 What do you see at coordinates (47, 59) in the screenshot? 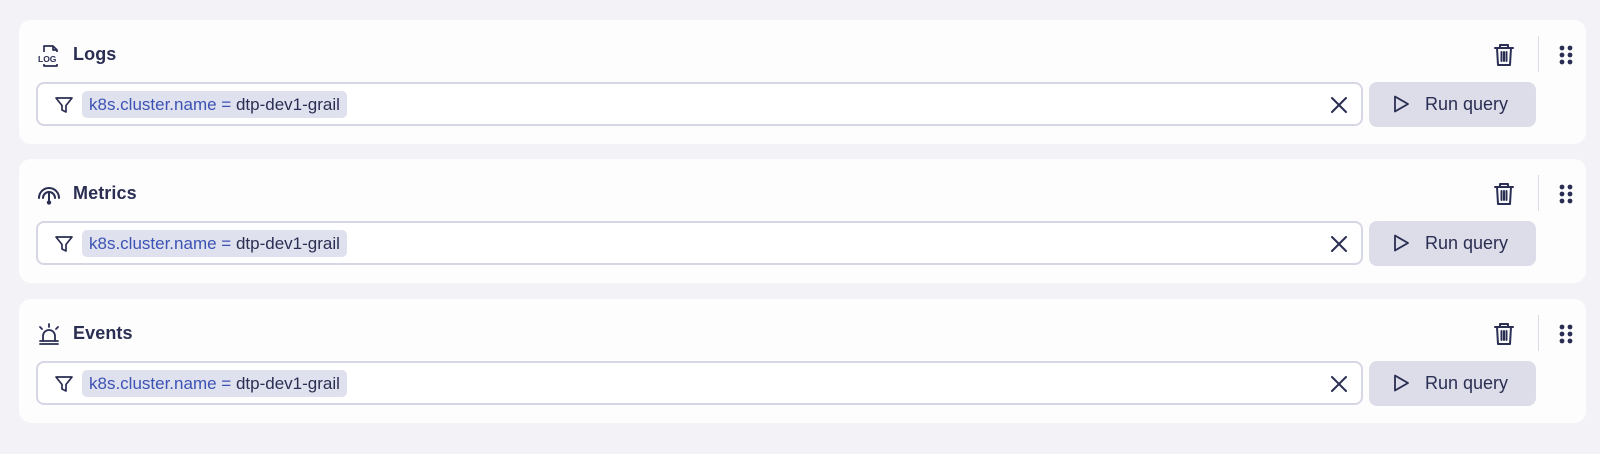
I see `svg-text: LOG` at bounding box center [47, 59].